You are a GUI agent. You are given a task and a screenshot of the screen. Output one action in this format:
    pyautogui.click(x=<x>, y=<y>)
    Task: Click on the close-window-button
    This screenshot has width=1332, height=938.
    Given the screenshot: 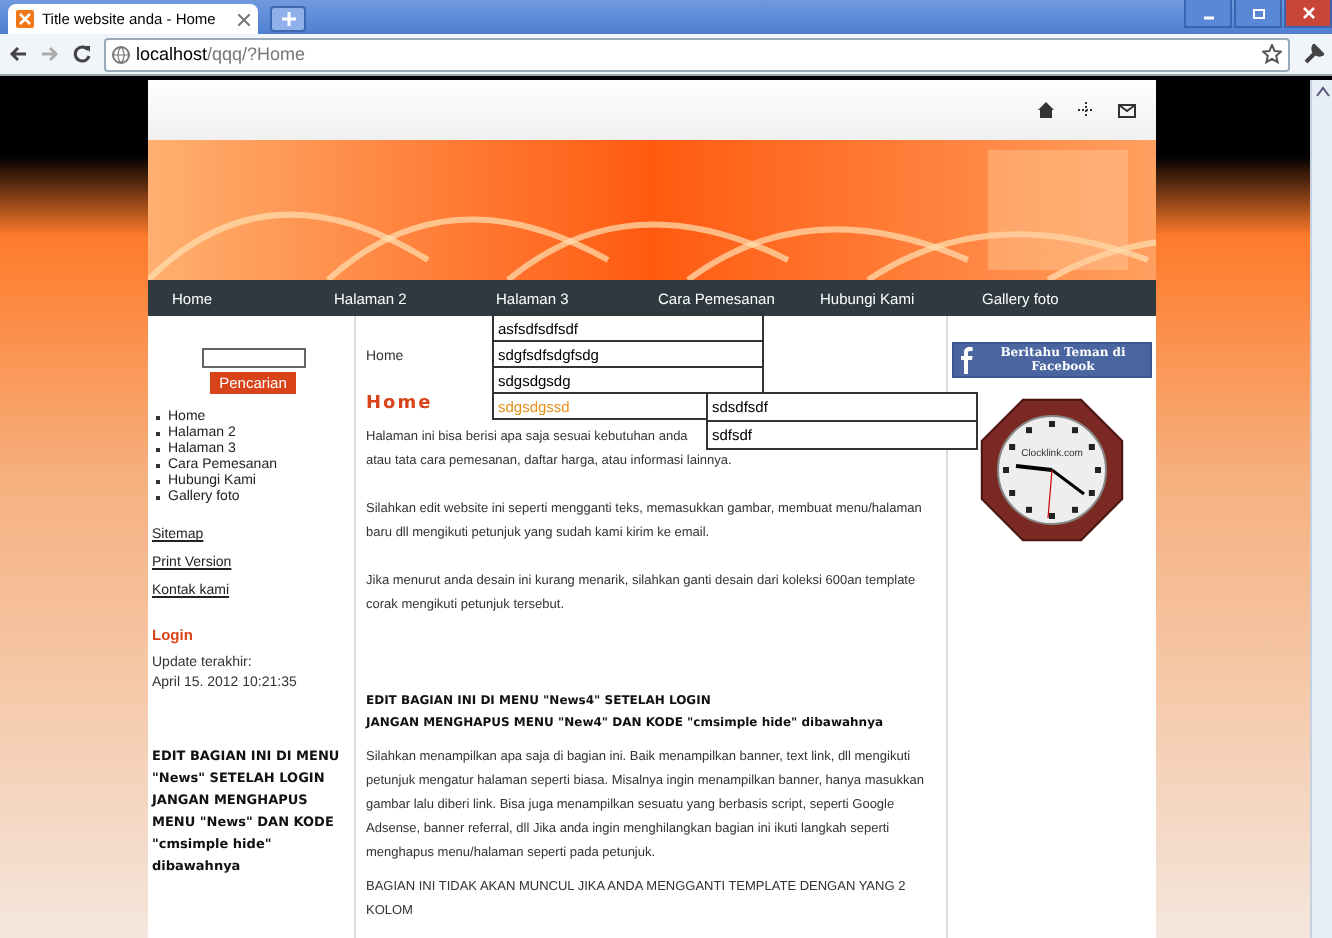 What is the action you would take?
    pyautogui.click(x=1308, y=14)
    